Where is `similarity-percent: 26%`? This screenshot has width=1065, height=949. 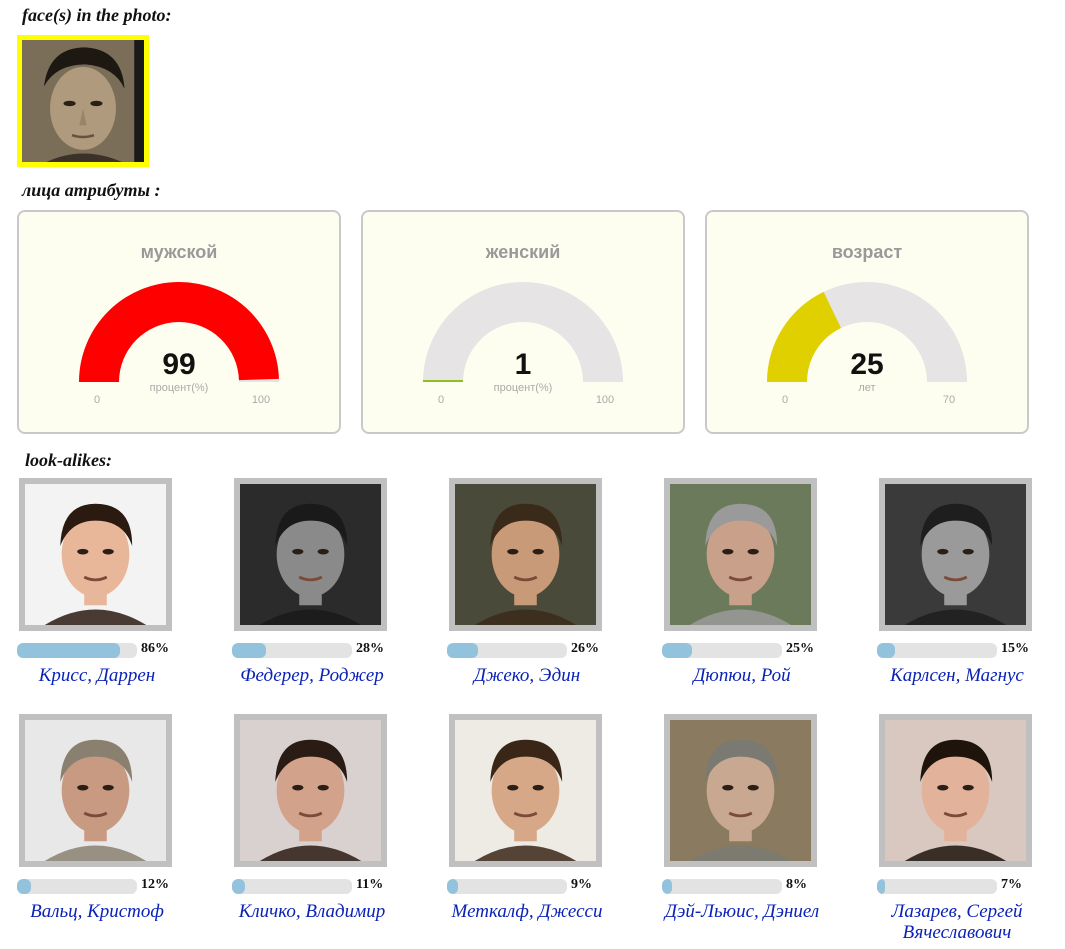
similarity-percent: 26% is located at coordinates (585, 648).